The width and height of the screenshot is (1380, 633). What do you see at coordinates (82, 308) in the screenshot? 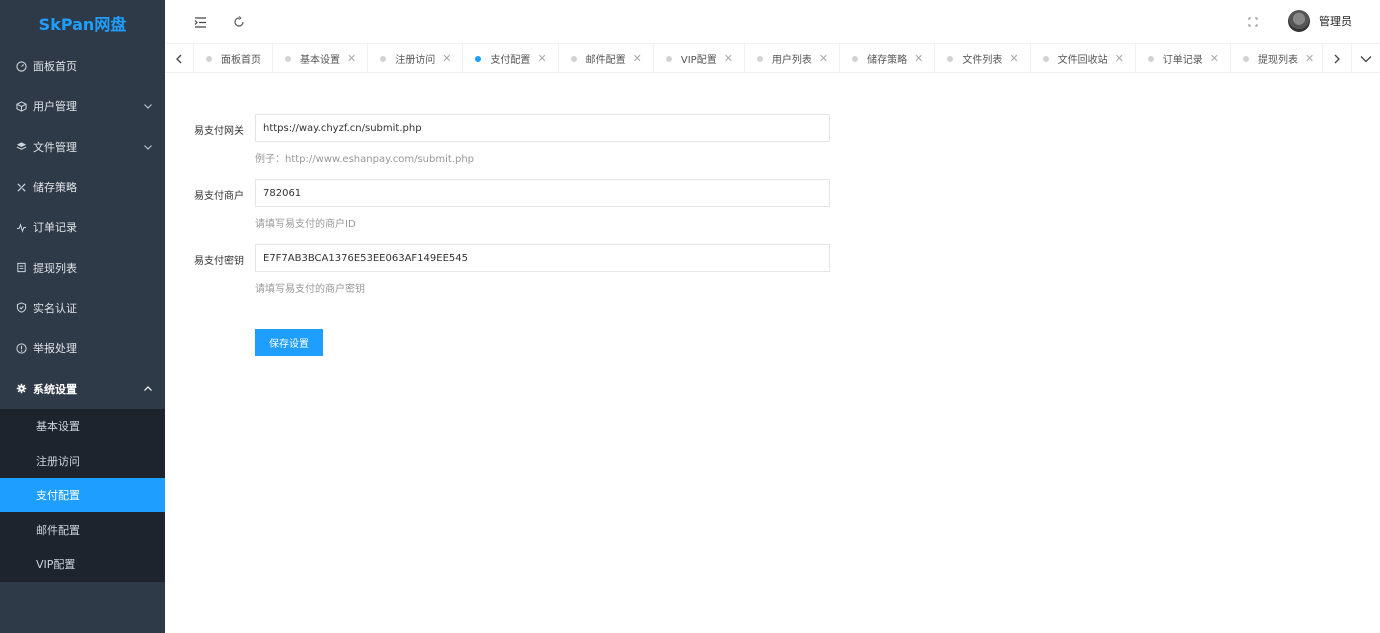
I see `sidebar-item-verification: 实名认证` at bounding box center [82, 308].